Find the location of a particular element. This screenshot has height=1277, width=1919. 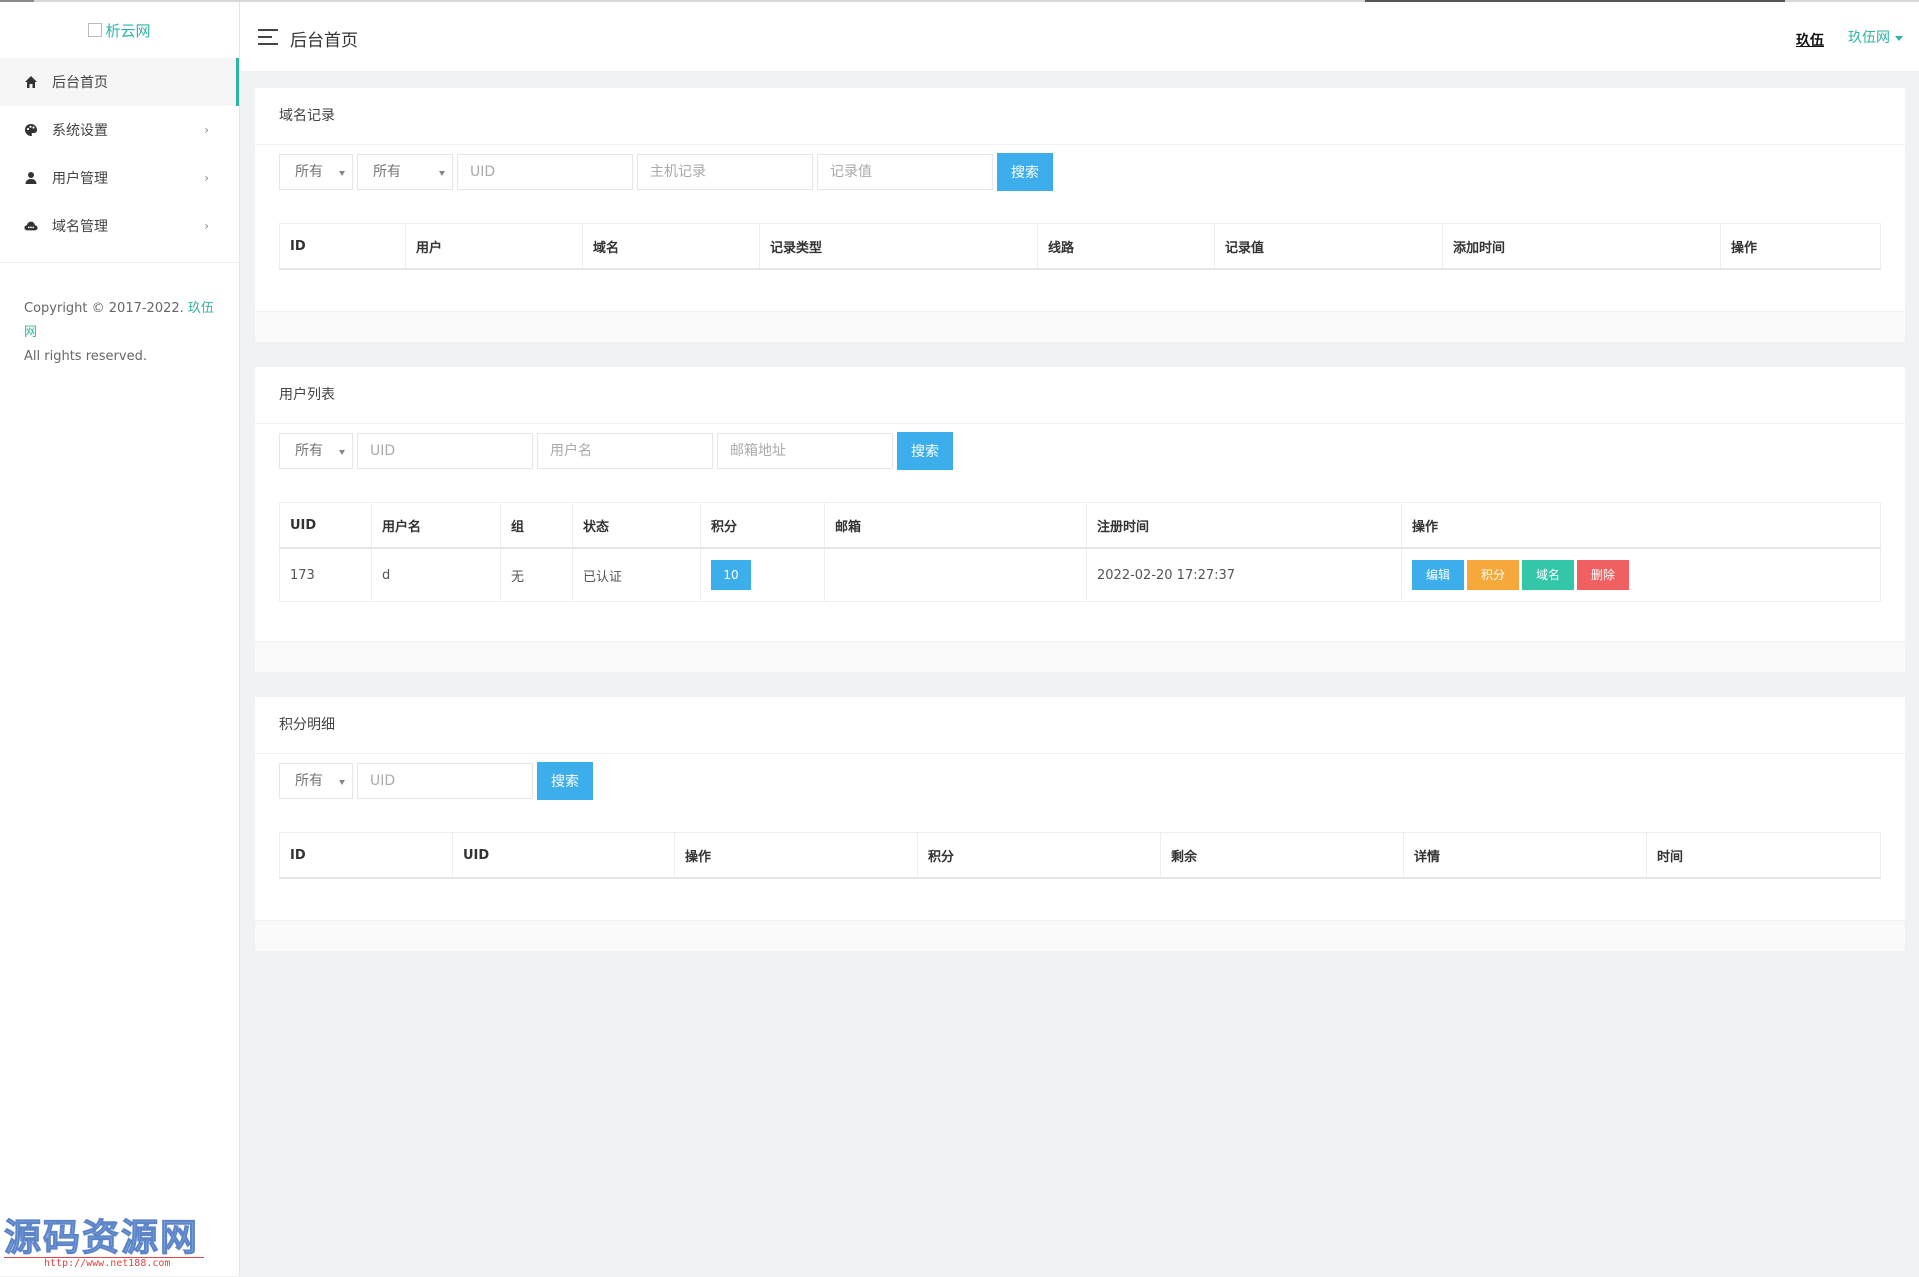

cell-group: 无 is located at coordinates (536, 574).